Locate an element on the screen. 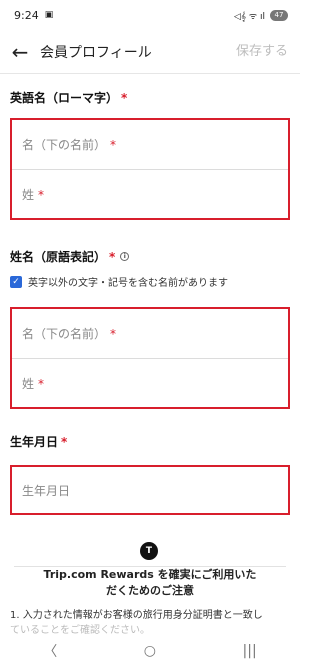 The width and height of the screenshot is (320, 667). battery-icon: 47 is located at coordinates (279, 15).